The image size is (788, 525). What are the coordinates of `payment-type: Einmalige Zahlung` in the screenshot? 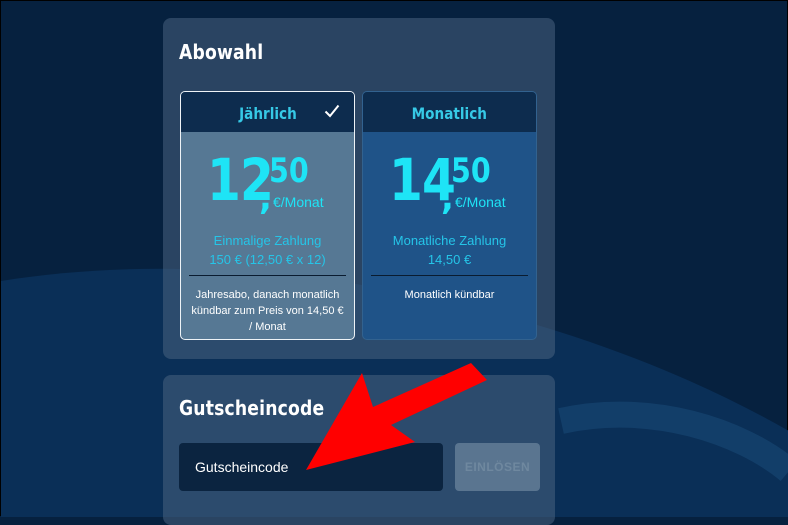 It's located at (267, 240).